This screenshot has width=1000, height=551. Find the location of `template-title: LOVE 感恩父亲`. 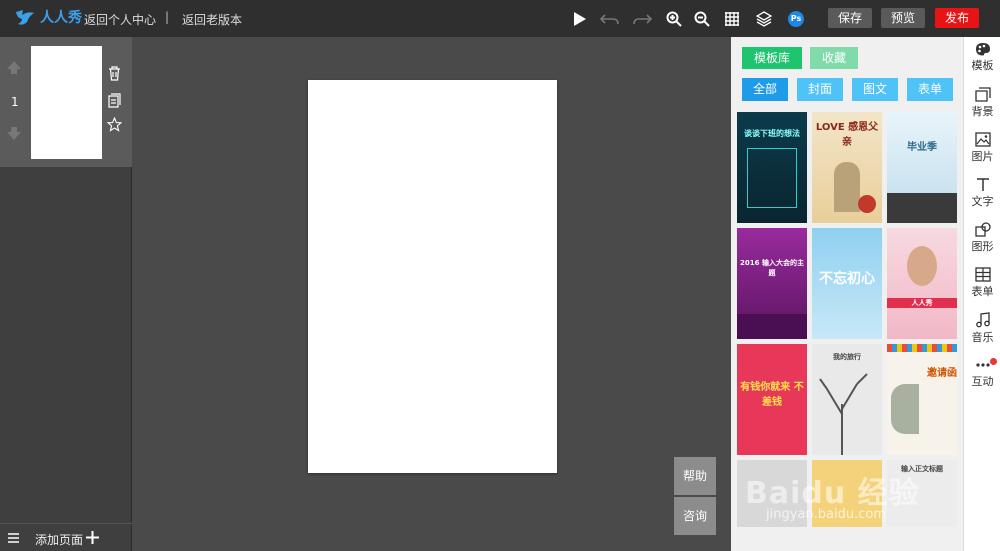

template-title: LOVE 感恩父亲 is located at coordinates (847, 135).